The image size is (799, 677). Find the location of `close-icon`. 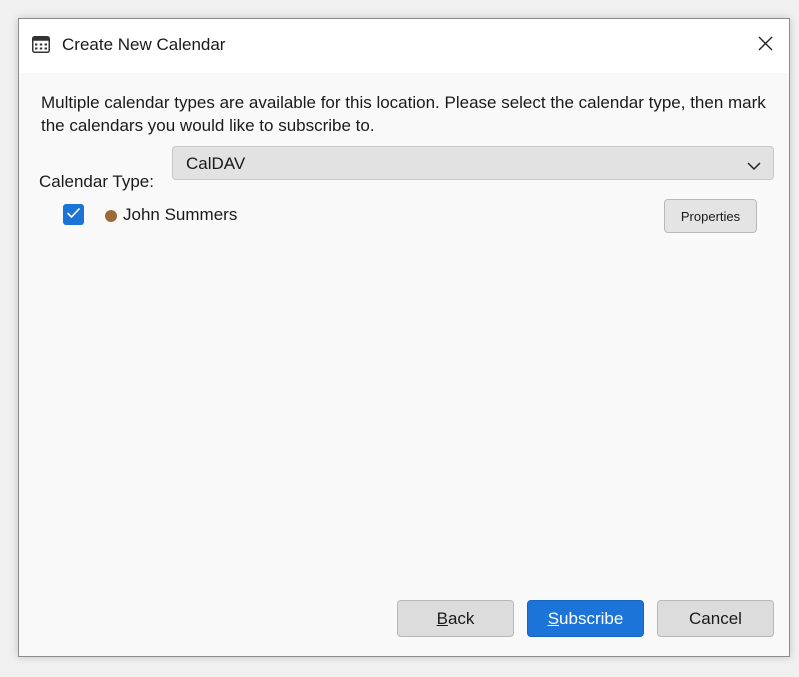

close-icon is located at coordinates (765, 46).